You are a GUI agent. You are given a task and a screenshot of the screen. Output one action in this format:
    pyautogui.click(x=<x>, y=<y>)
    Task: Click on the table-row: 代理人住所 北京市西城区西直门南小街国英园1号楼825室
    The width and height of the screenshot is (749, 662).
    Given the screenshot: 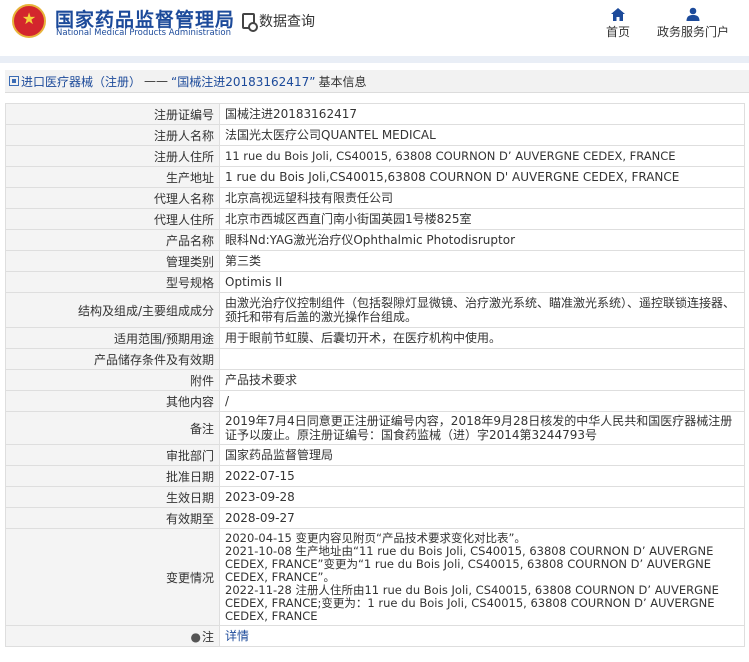 What is the action you would take?
    pyautogui.click(x=375, y=219)
    